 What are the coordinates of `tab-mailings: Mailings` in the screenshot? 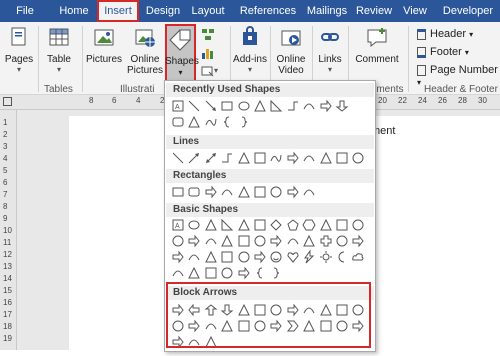 It's located at (327, 11).